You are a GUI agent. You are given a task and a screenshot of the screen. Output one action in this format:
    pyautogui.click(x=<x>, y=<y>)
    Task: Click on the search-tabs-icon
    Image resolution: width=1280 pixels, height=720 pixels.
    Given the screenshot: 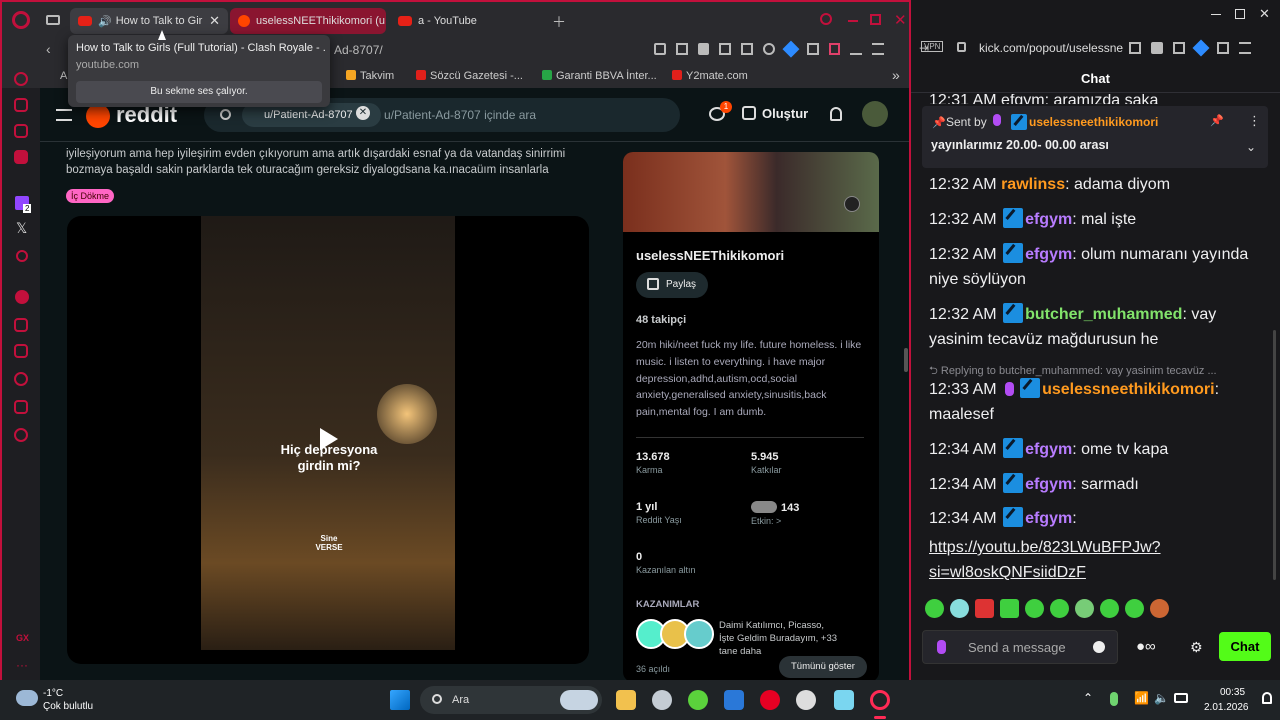 What is the action you would take?
    pyautogui.click(x=826, y=19)
    